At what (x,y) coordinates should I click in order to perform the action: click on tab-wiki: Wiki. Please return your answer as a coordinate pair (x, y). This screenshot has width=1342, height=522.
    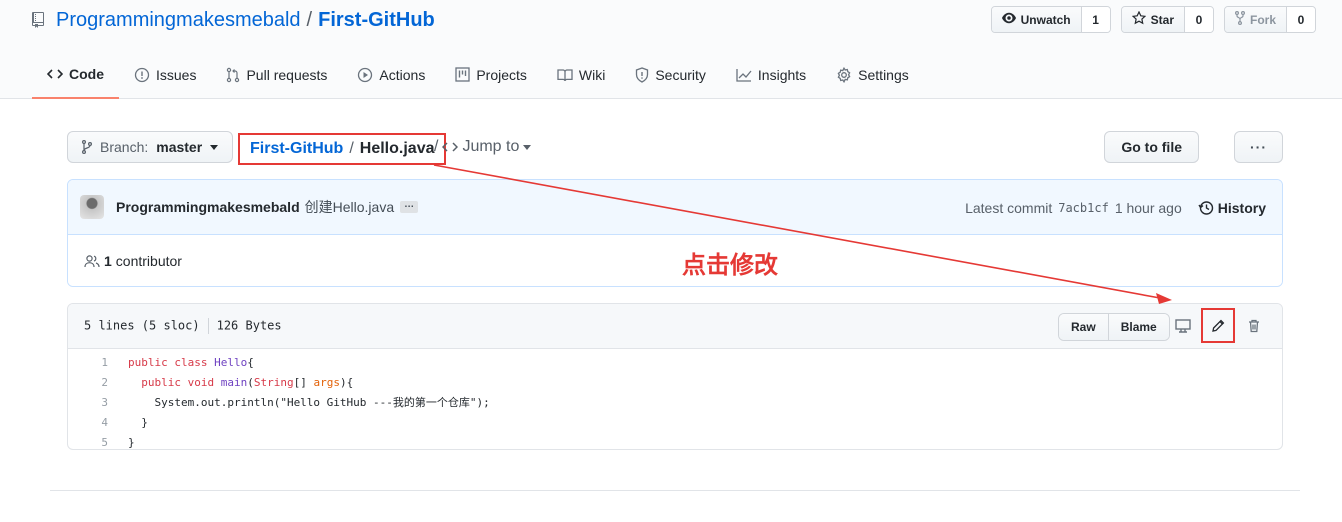
    Looking at the image, I should click on (581, 74).